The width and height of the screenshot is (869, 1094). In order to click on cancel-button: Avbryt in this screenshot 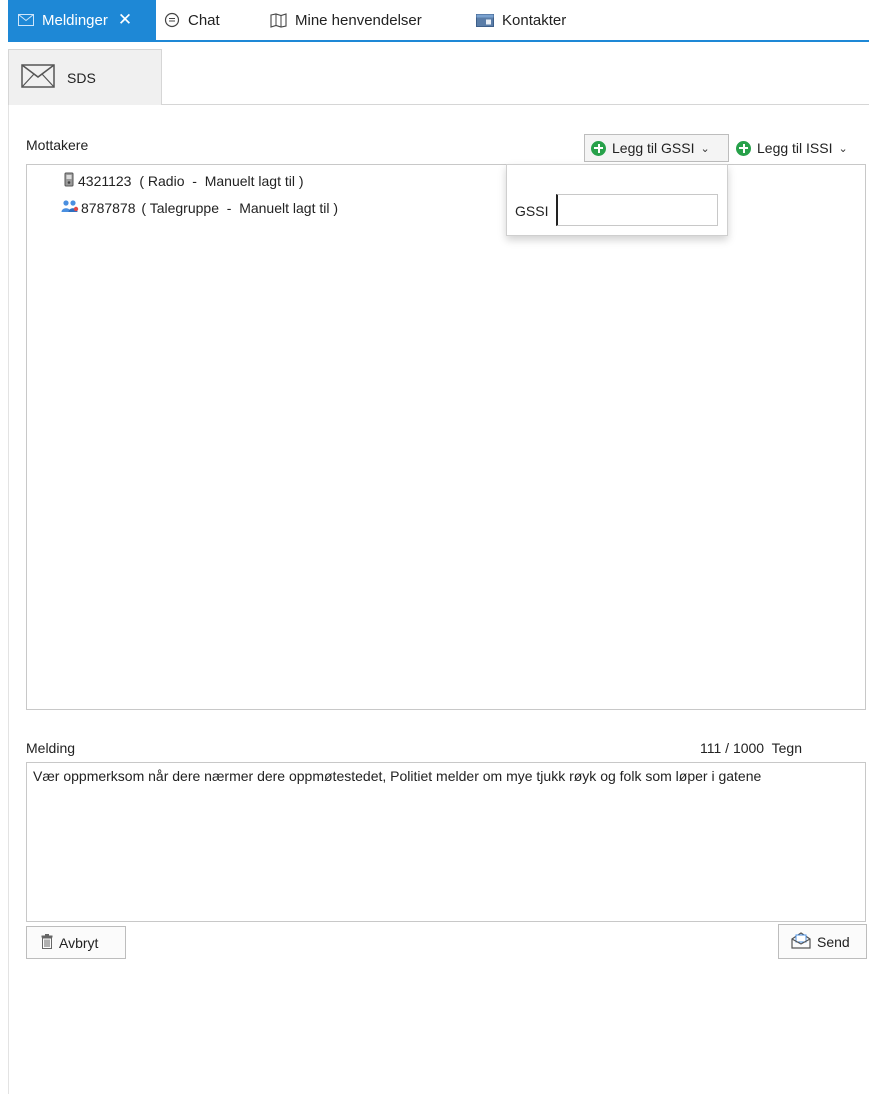, I will do `click(76, 942)`.